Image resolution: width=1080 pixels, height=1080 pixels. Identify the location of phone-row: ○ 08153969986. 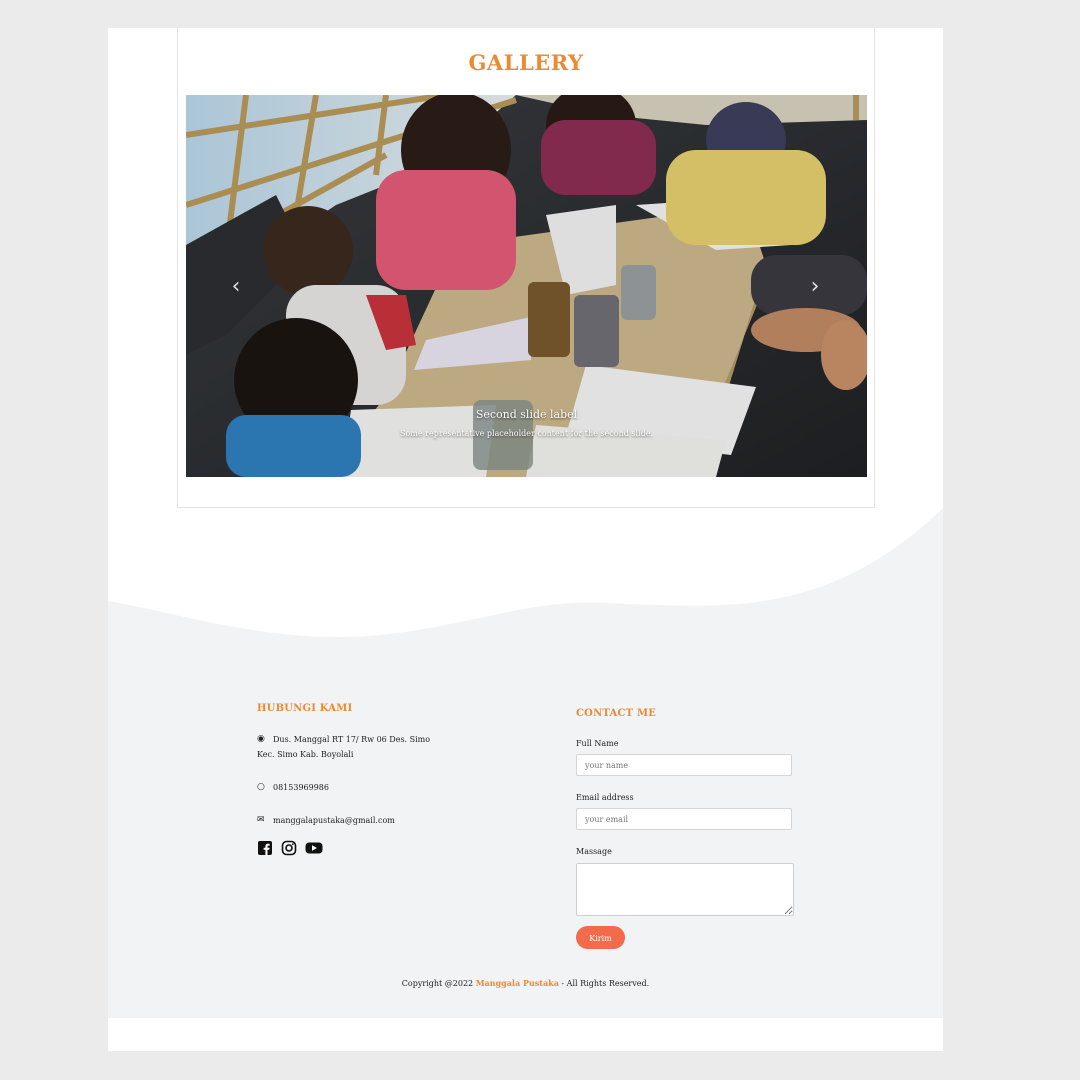
(382, 787).